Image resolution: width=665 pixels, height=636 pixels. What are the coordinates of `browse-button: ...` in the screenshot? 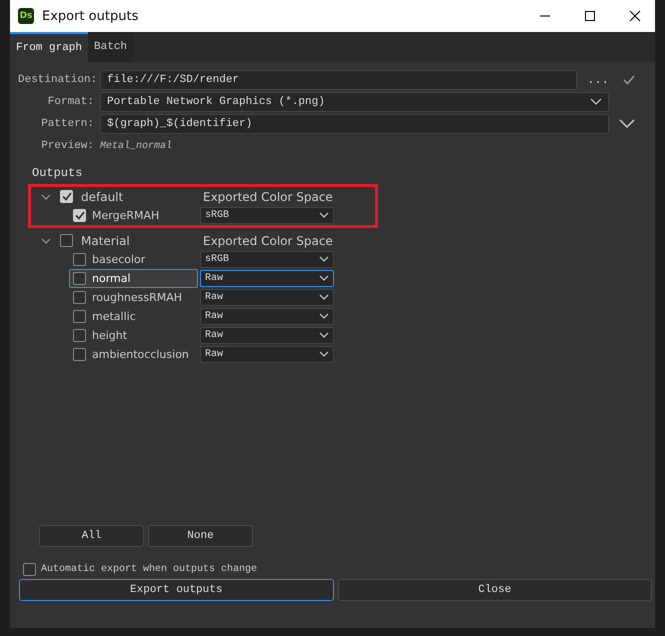 It's located at (598, 80).